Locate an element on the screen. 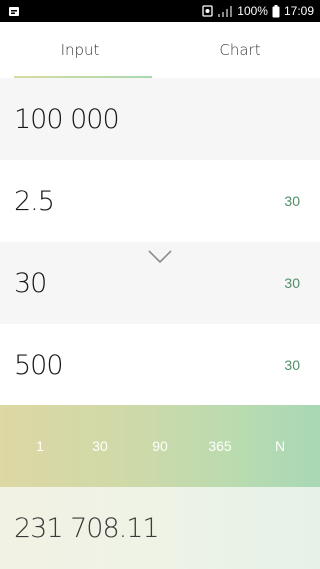  tab-input-label: Input is located at coordinates (80, 50).